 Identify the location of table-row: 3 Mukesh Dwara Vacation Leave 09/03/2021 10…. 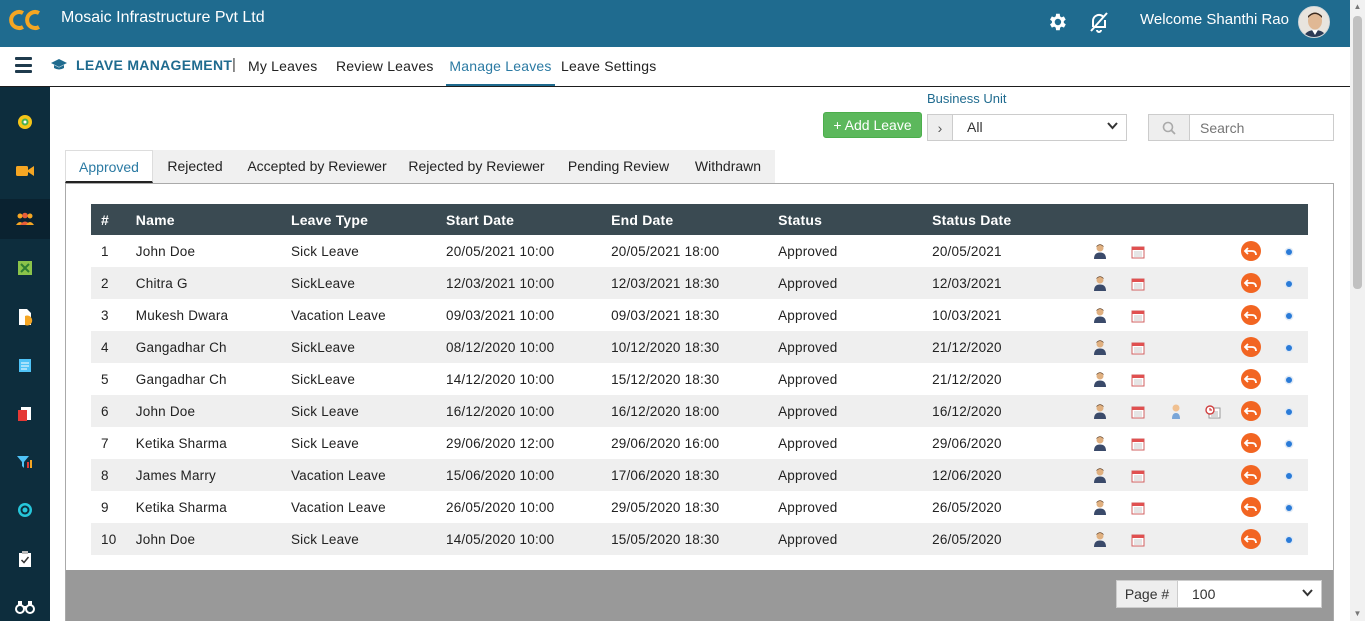
(699, 315).